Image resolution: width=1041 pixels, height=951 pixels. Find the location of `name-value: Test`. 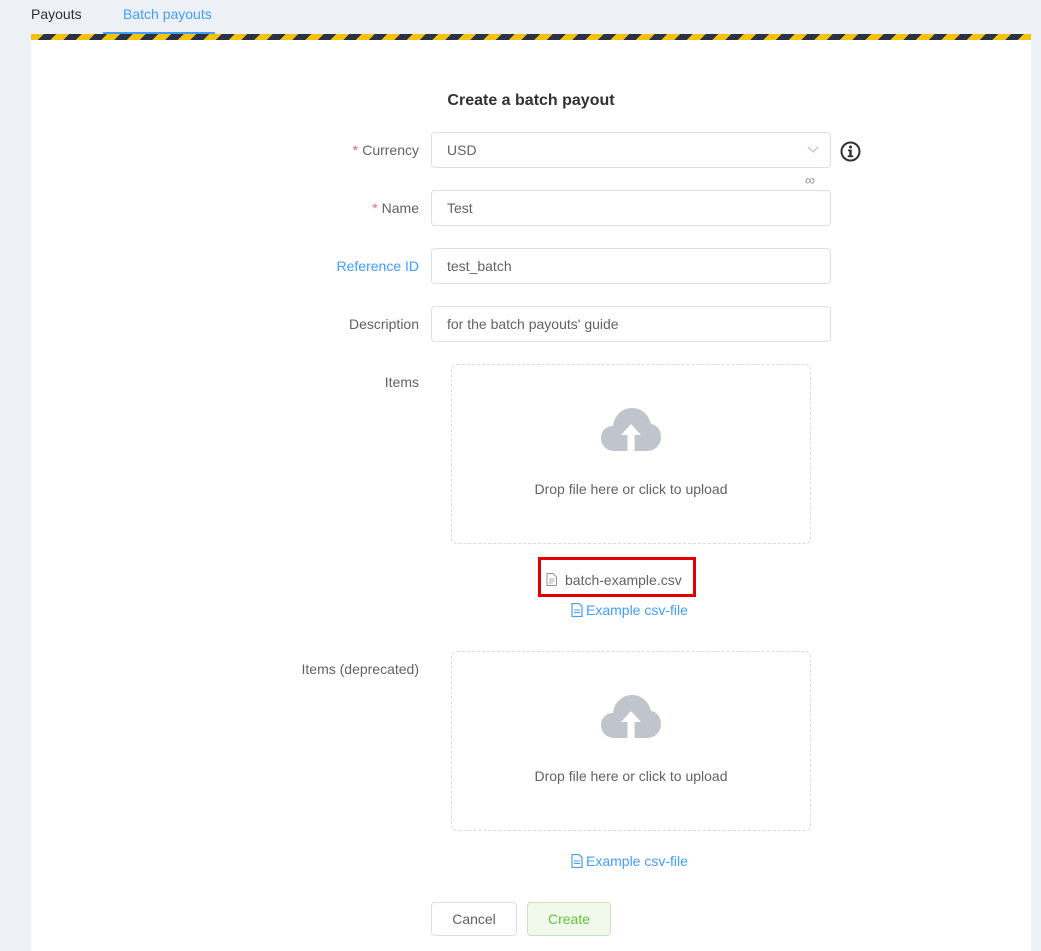

name-value: Test is located at coordinates (460, 208).